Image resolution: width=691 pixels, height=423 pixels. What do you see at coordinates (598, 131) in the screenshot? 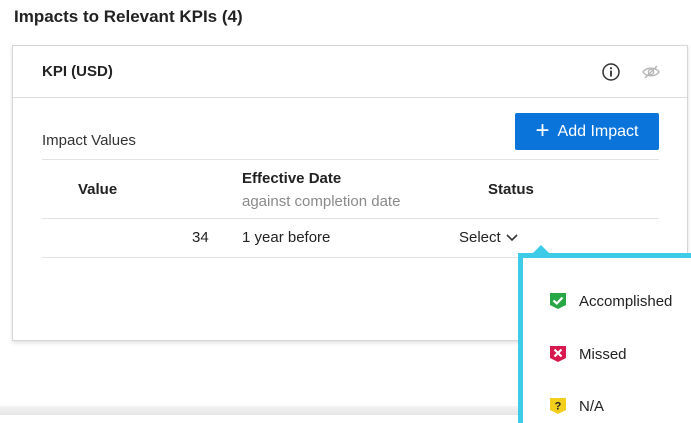
I see `add-impact-label: Add Impact` at bounding box center [598, 131].